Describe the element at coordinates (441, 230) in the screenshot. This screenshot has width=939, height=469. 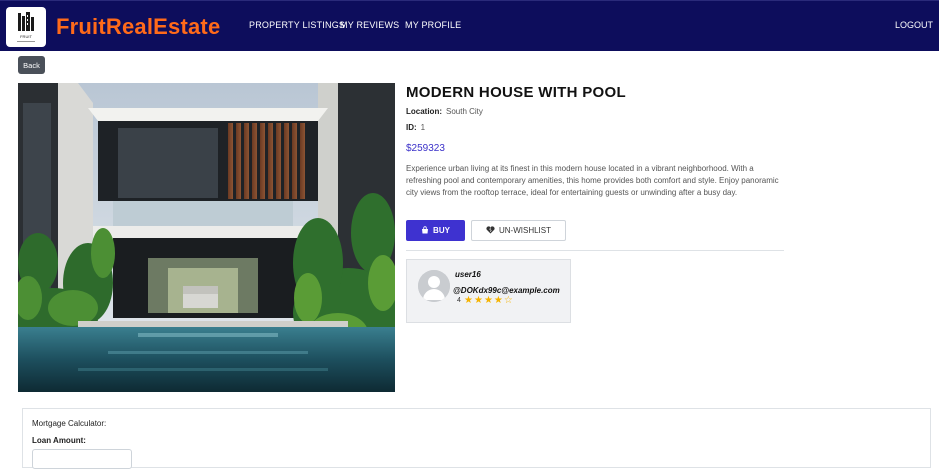
I see `buy-label: BUY` at that location.